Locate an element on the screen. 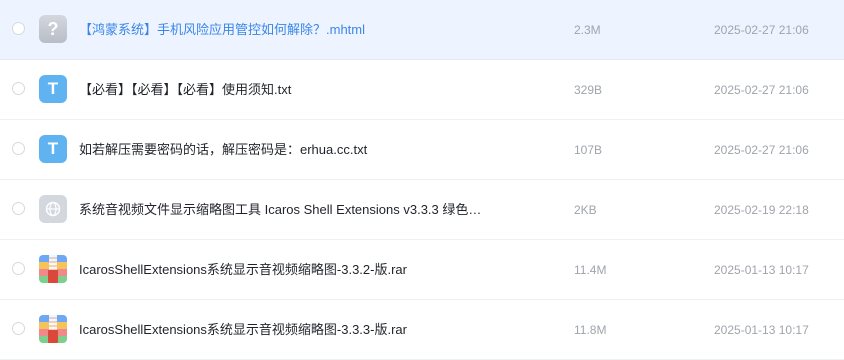  globe-icon is located at coordinates (53, 209).